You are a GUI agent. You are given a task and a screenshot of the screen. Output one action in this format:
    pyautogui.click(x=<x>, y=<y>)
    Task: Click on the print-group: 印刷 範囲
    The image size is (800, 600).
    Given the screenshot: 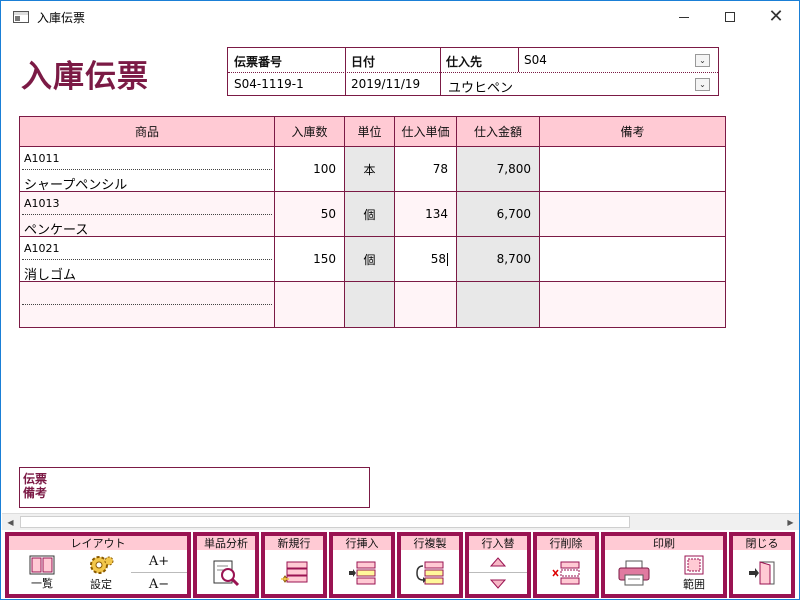 What is the action you would take?
    pyautogui.click(x=664, y=565)
    